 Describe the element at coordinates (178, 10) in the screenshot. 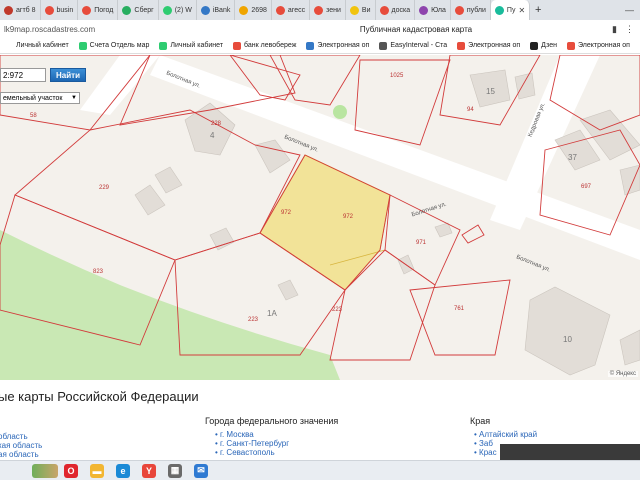

I see `browser-tab: (2) W` at that location.